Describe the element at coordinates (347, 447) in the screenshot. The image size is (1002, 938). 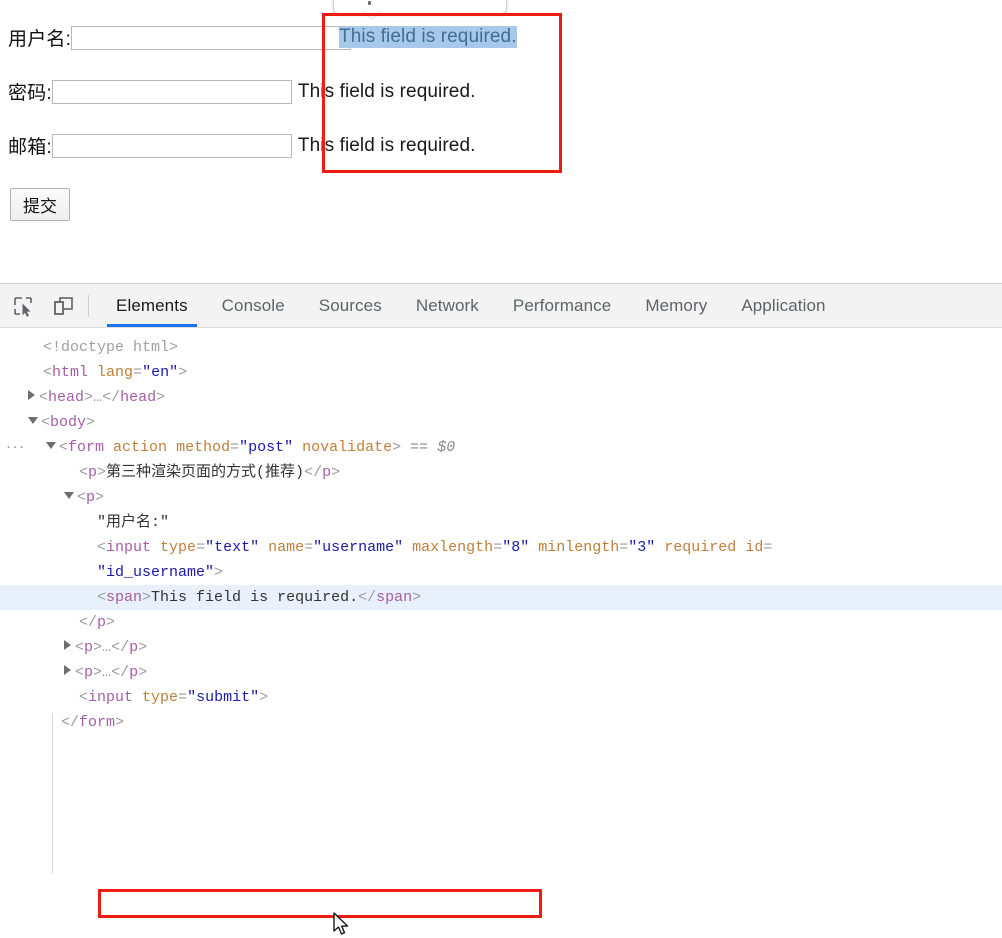
I see `dom-token-attr: novalidate` at that location.